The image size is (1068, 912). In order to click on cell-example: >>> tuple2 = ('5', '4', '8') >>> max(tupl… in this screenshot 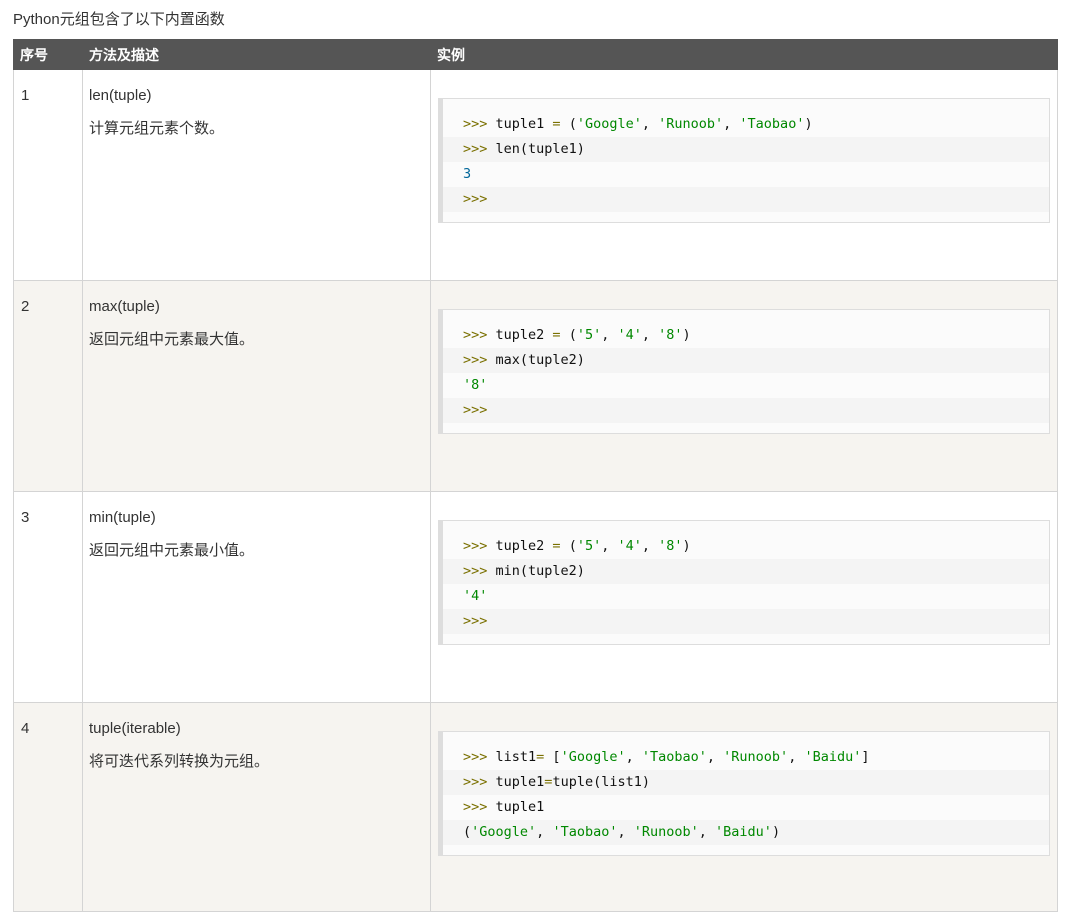, I will do `click(744, 386)`.